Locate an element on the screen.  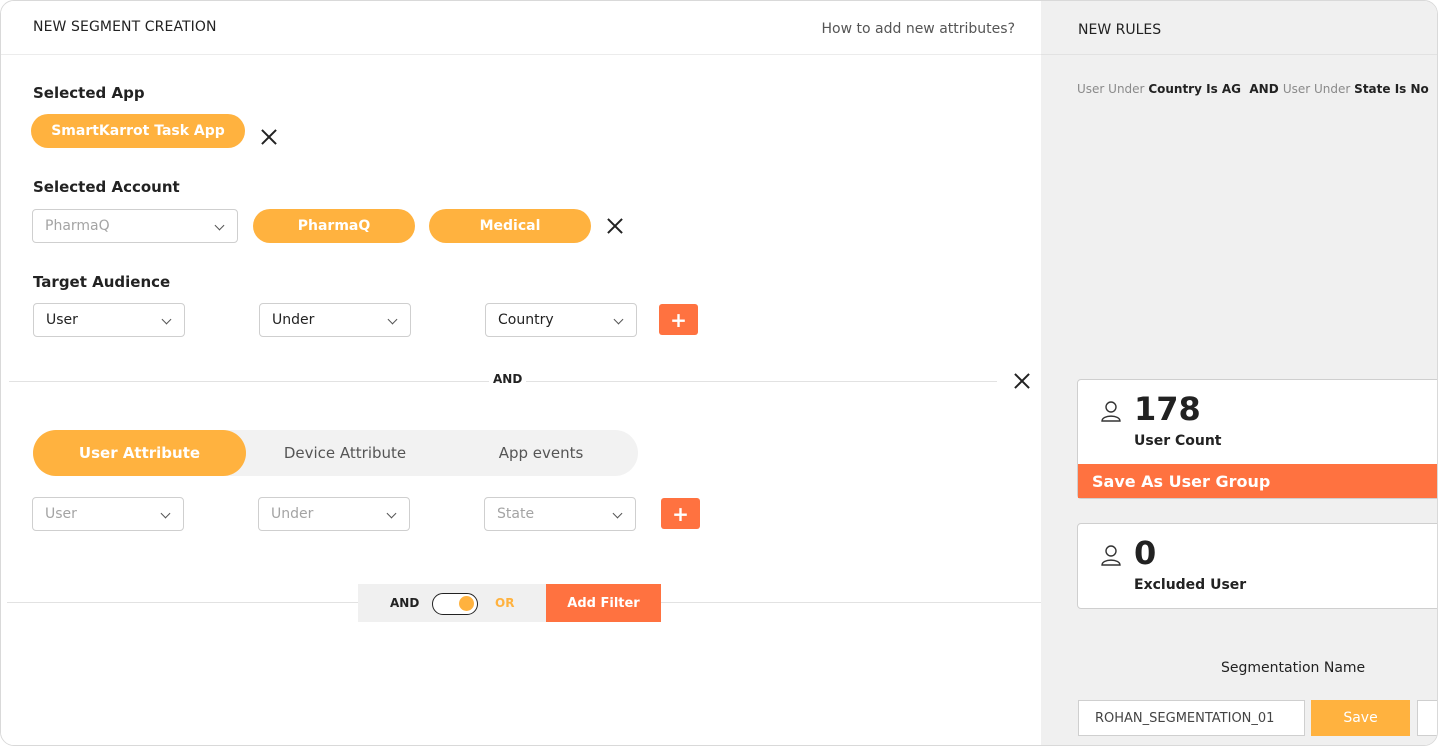
audience-operator-select: Under is located at coordinates (335, 320).